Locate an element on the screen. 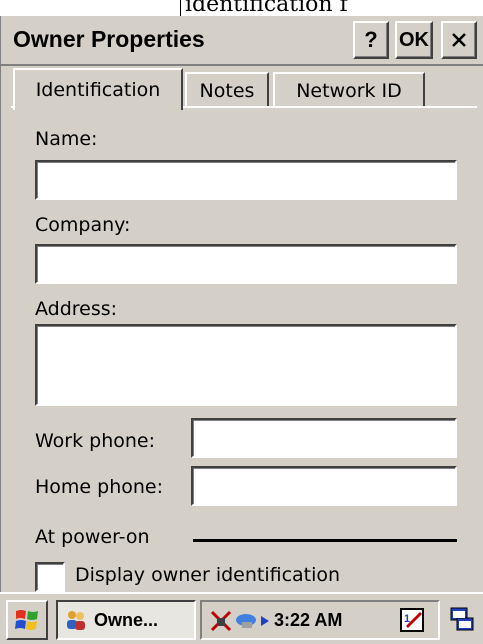 Image resolution: width=483 pixels, height=644 pixels. tab-identification-label: Identification is located at coordinates (98, 90).